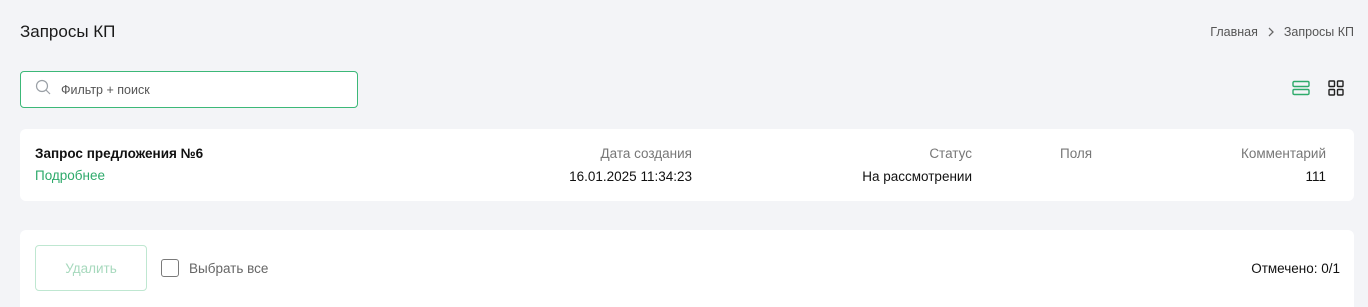 The height and width of the screenshot is (307, 1368). Describe the element at coordinates (1318, 32) in the screenshot. I see `breadcrumb-current: Запросы КП` at that location.